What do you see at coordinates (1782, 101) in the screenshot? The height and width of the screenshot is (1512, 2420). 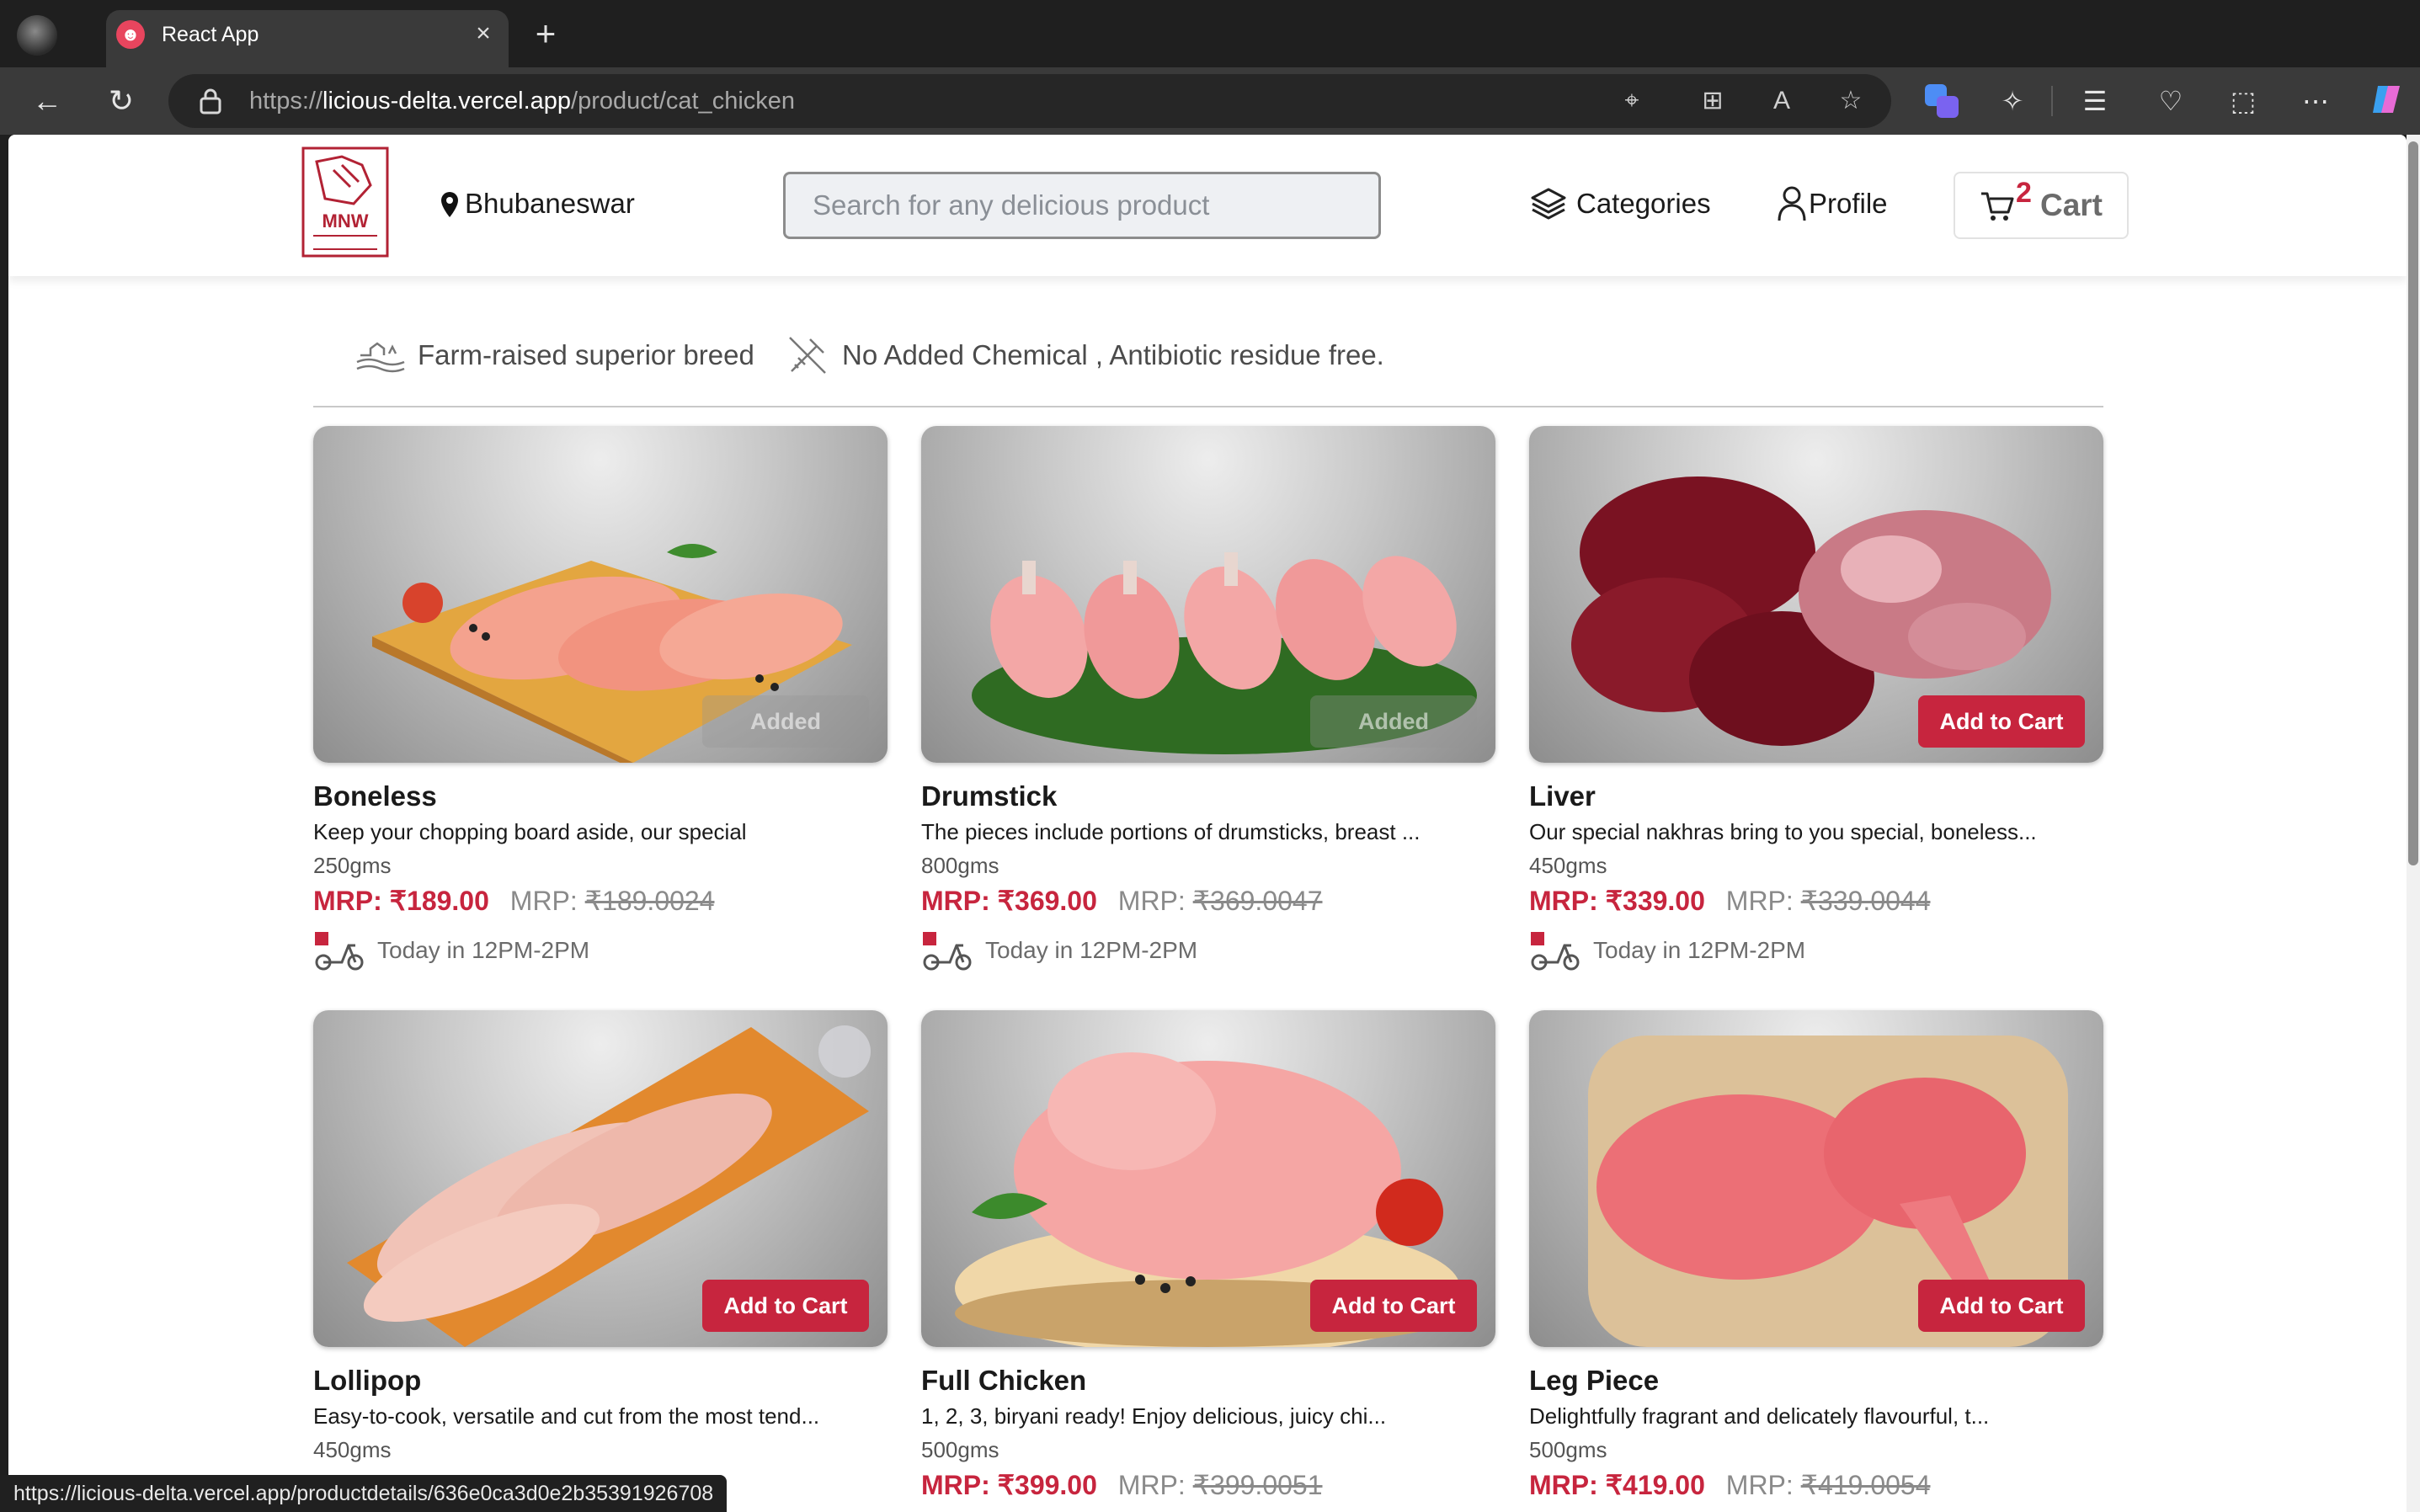 I see `read-aloud-icon: A` at bounding box center [1782, 101].